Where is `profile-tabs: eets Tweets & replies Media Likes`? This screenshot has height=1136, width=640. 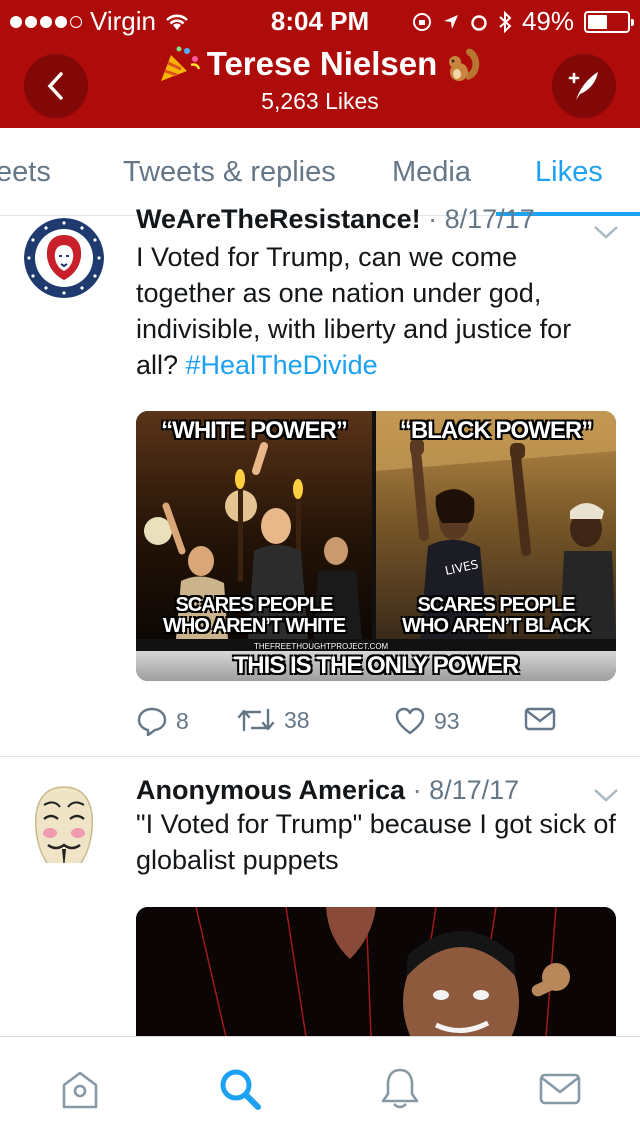 profile-tabs: eets Tweets & replies Media Likes is located at coordinates (320, 172).